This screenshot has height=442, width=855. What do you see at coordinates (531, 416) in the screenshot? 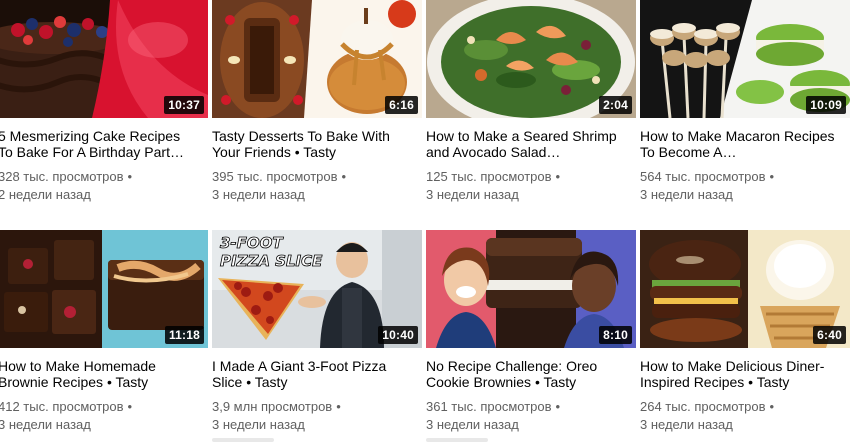
I see `video-meta: 361 тыс. просмотров • 3 недели назад` at bounding box center [531, 416].